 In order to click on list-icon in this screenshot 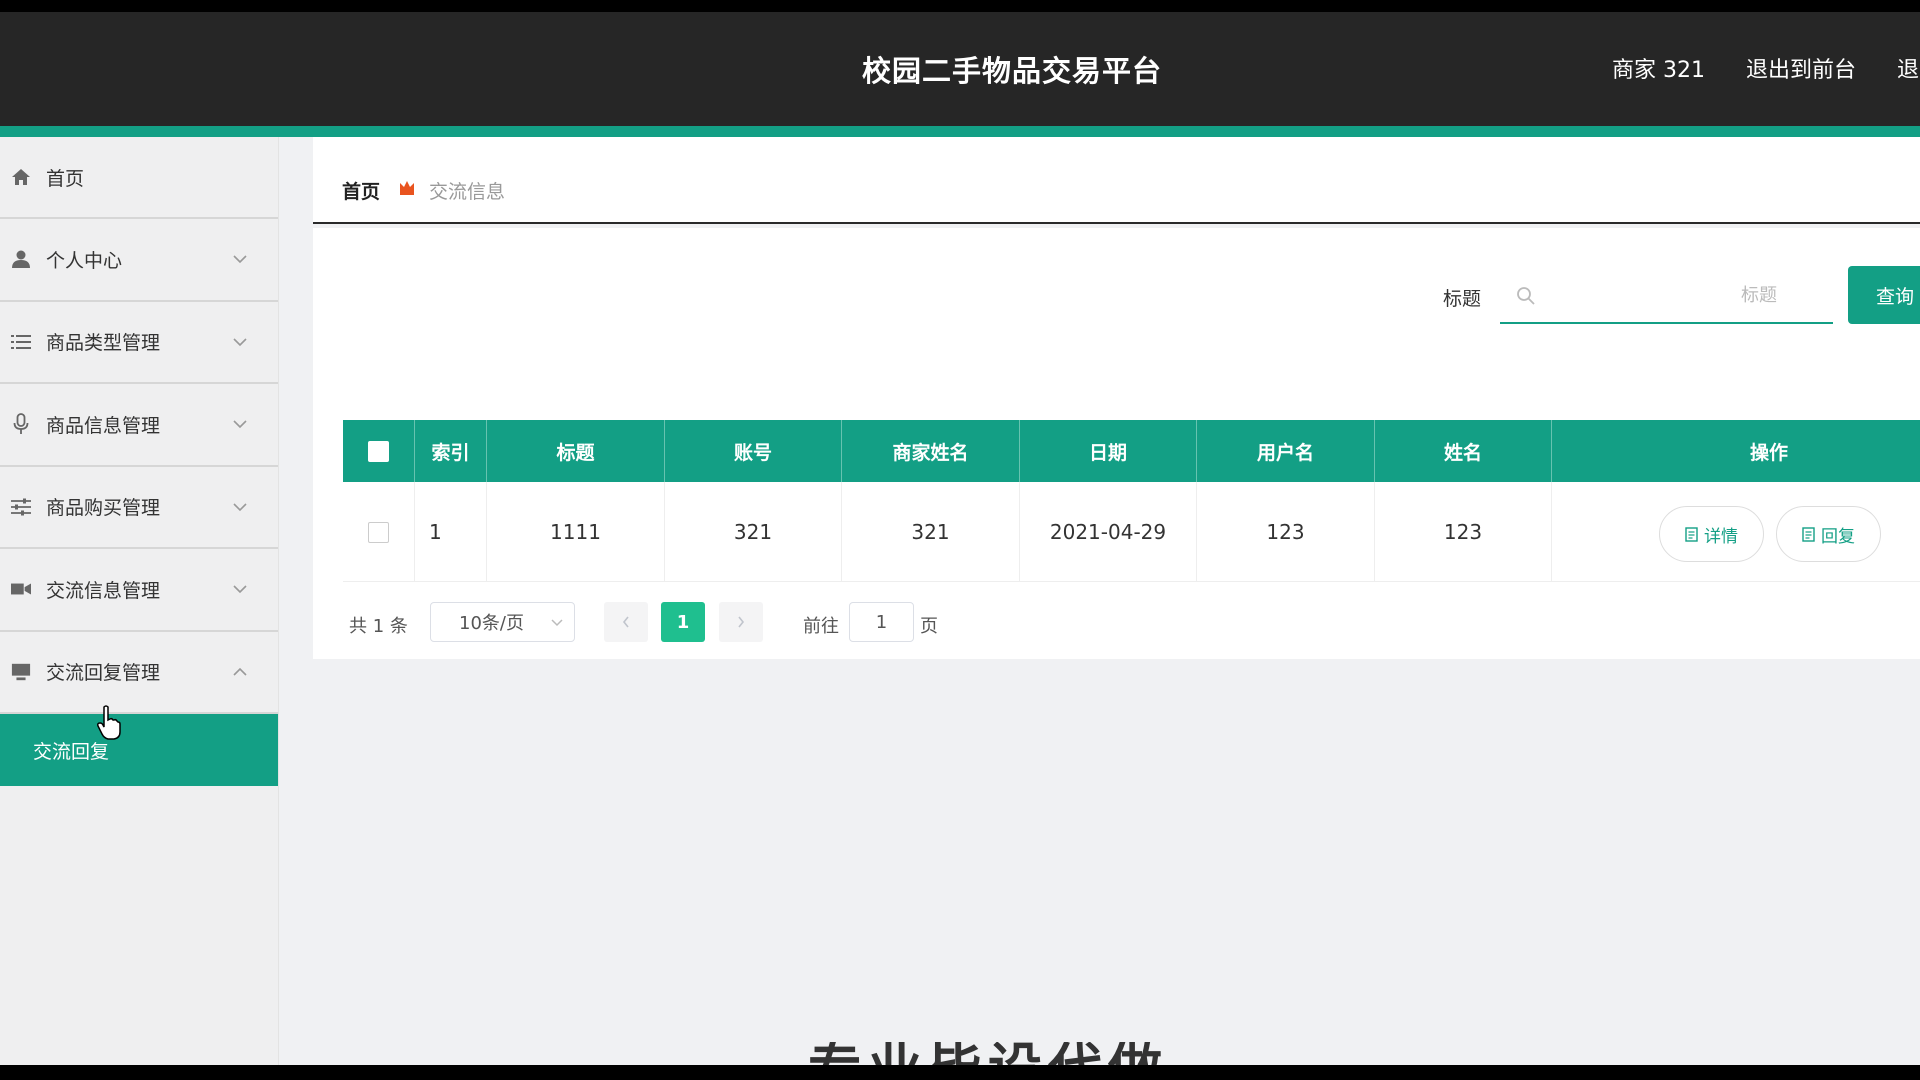, I will do `click(21, 342)`.